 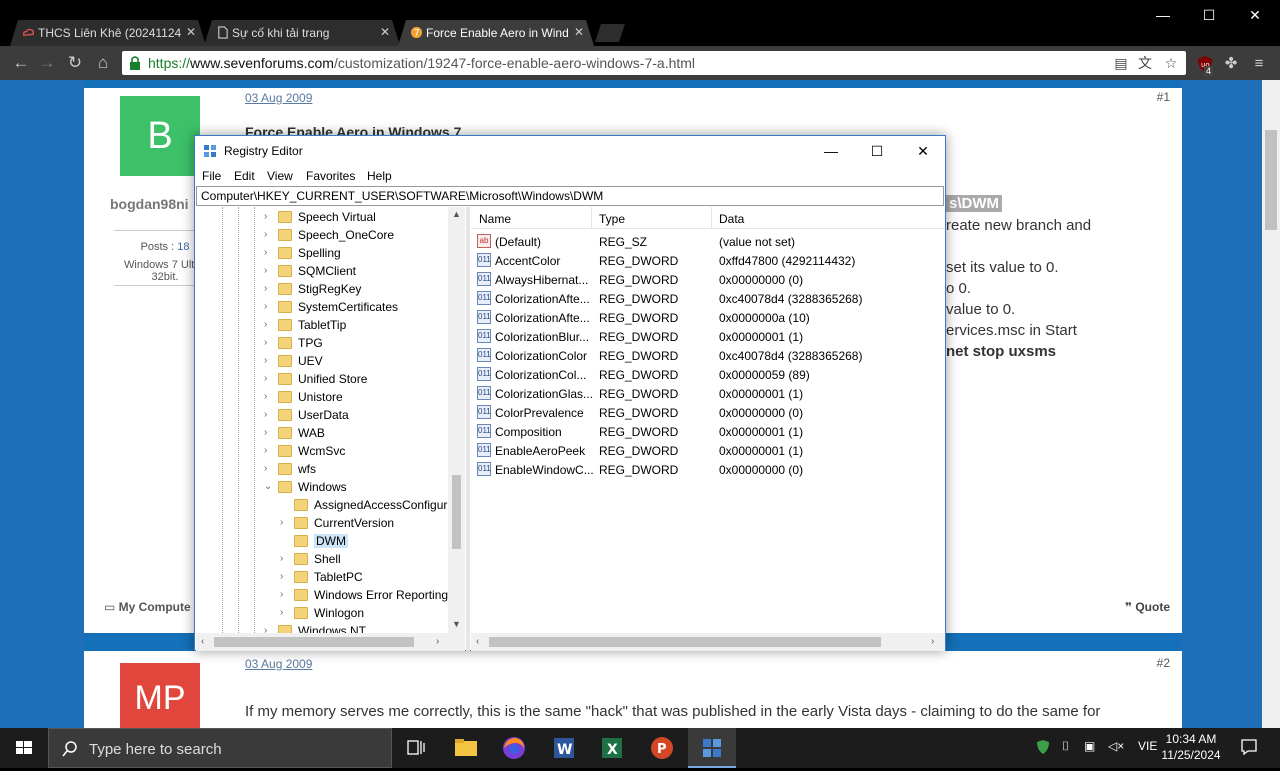 What do you see at coordinates (322, 416) in the screenshot?
I see `tree-item: › UserData` at bounding box center [322, 416].